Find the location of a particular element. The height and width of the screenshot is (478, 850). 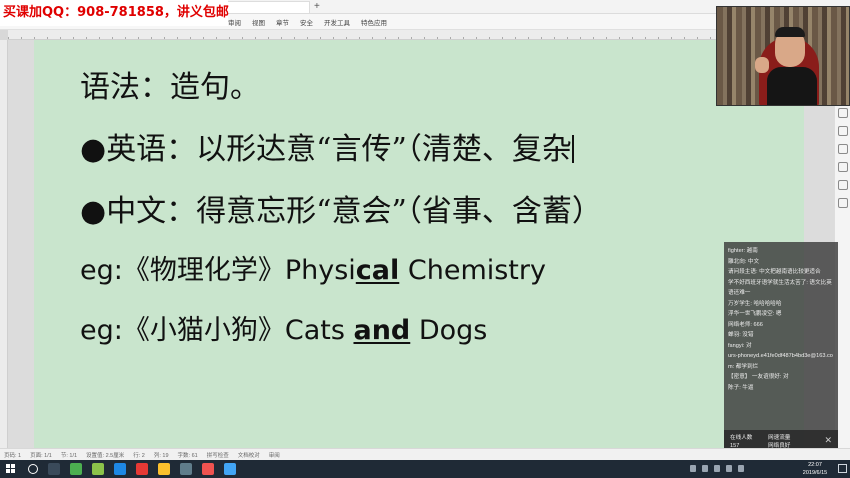

clock-time: 22:07 is located at coordinates (815, 465).